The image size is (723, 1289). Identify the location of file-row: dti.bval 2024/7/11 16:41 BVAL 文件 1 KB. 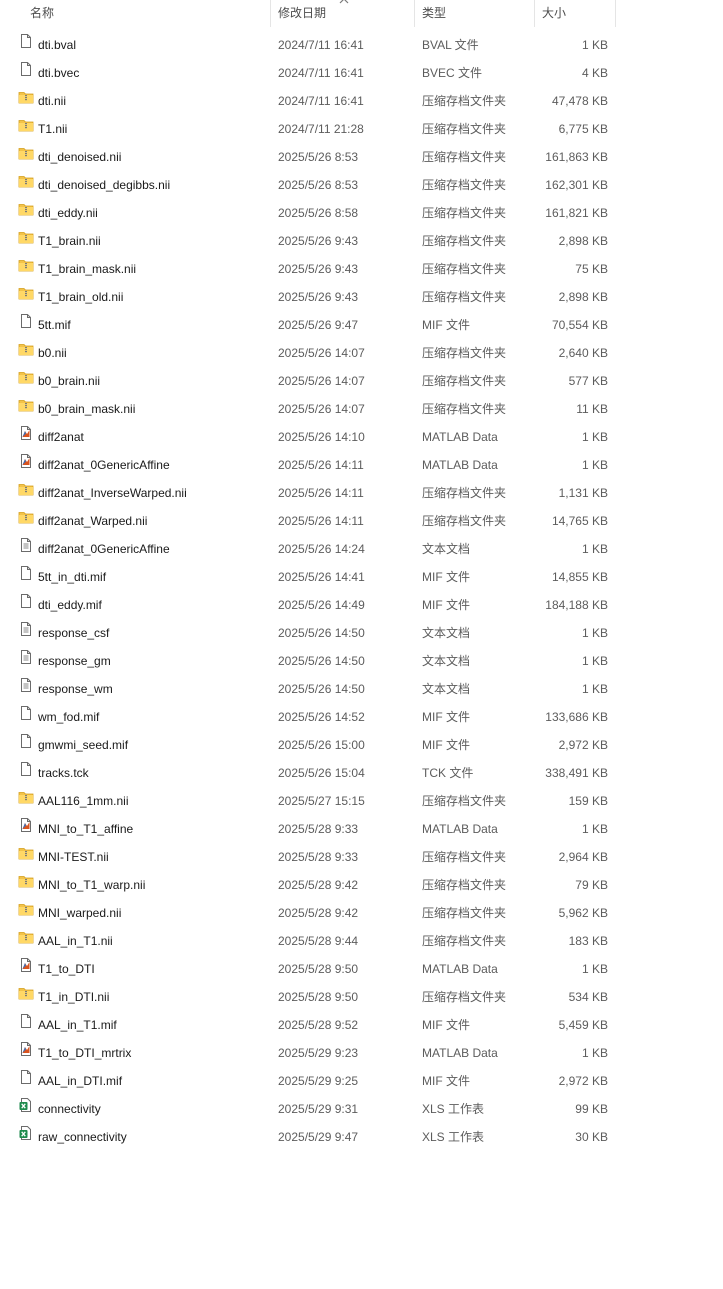
(361, 45).